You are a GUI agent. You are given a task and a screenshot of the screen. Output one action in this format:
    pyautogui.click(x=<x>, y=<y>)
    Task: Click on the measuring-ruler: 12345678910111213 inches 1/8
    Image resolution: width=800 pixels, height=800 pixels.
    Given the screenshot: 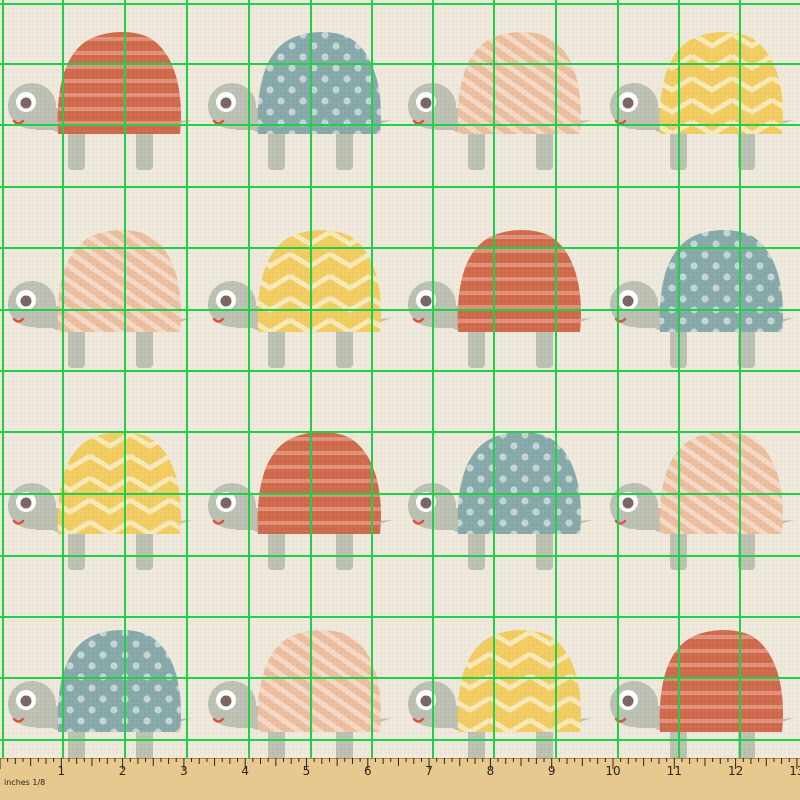 What is the action you would take?
    pyautogui.click(x=400, y=779)
    